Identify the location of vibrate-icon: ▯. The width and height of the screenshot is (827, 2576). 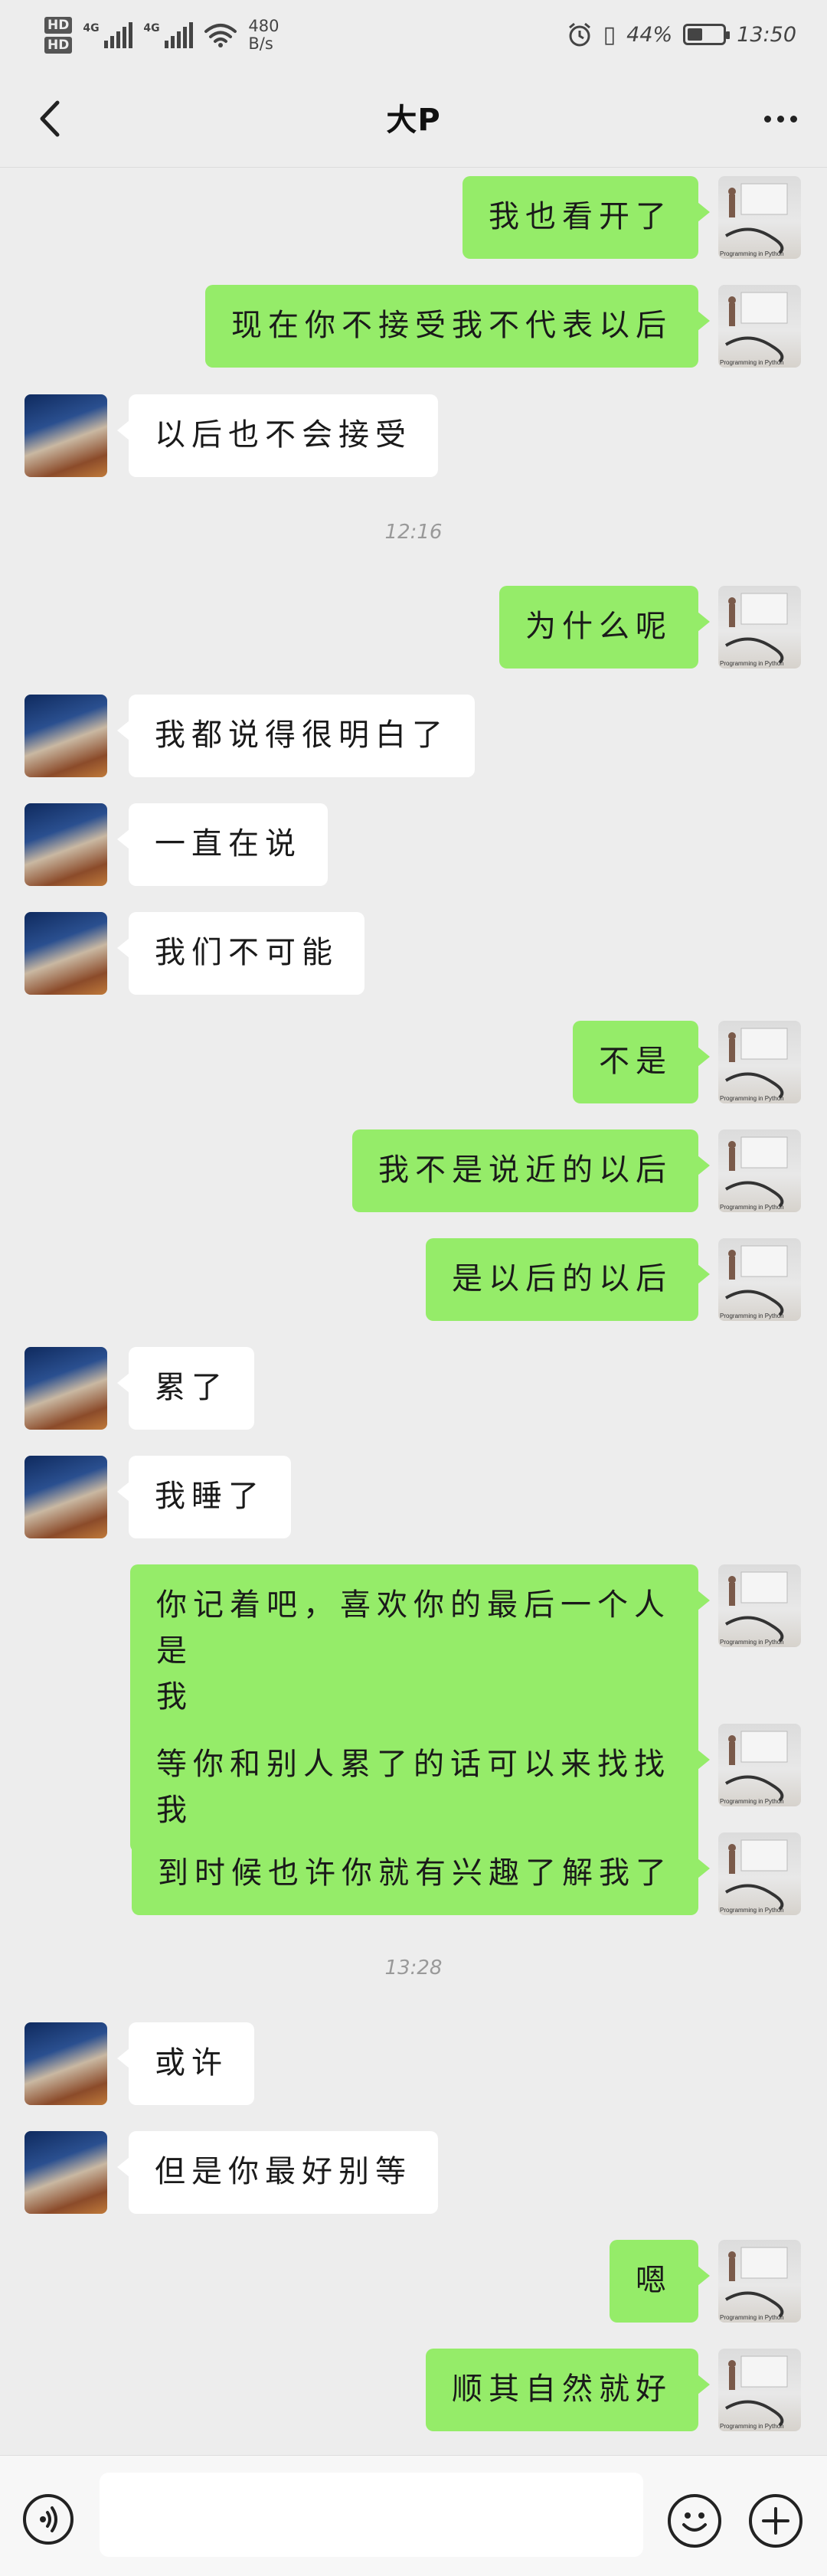
(609, 34).